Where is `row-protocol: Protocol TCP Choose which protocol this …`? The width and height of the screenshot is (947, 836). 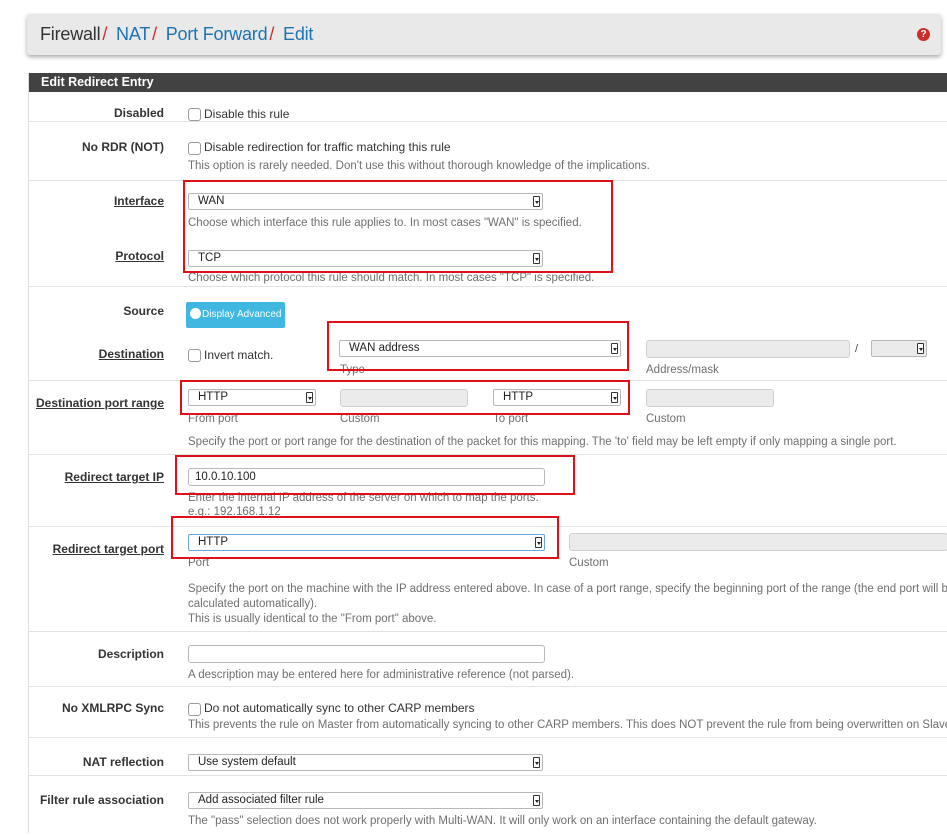
row-protocol: Protocol TCP Choose which protocol this … is located at coordinates (488, 261).